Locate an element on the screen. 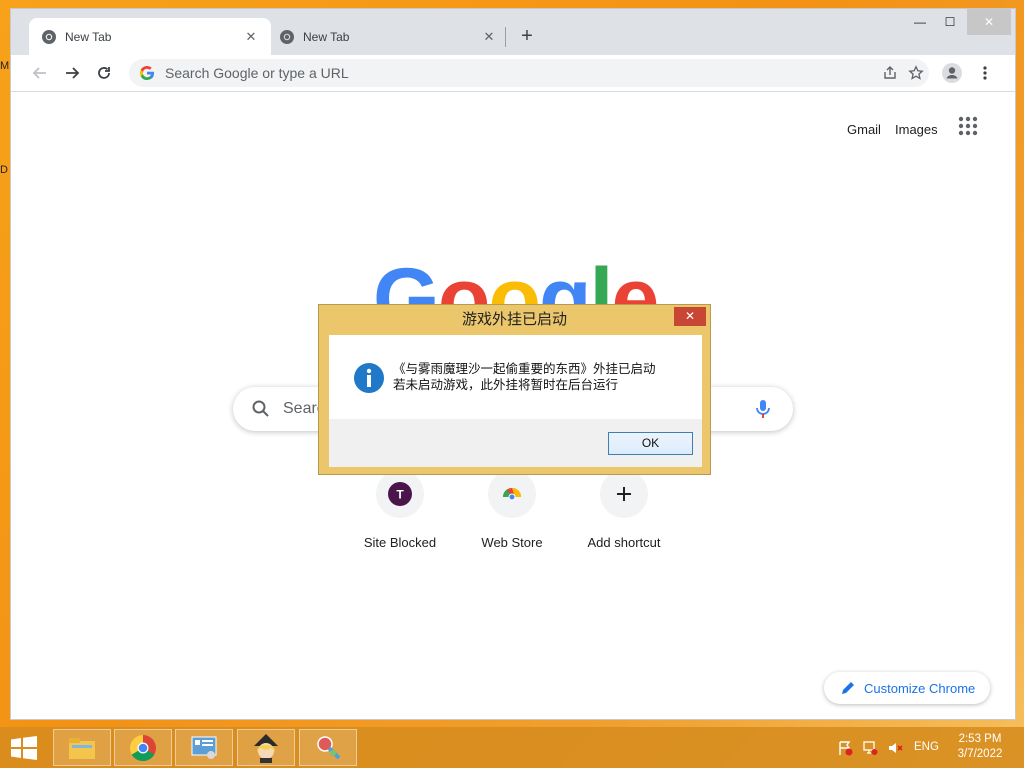 The width and height of the screenshot is (1024, 768). profile-avatar-icon is located at coordinates (952, 73).